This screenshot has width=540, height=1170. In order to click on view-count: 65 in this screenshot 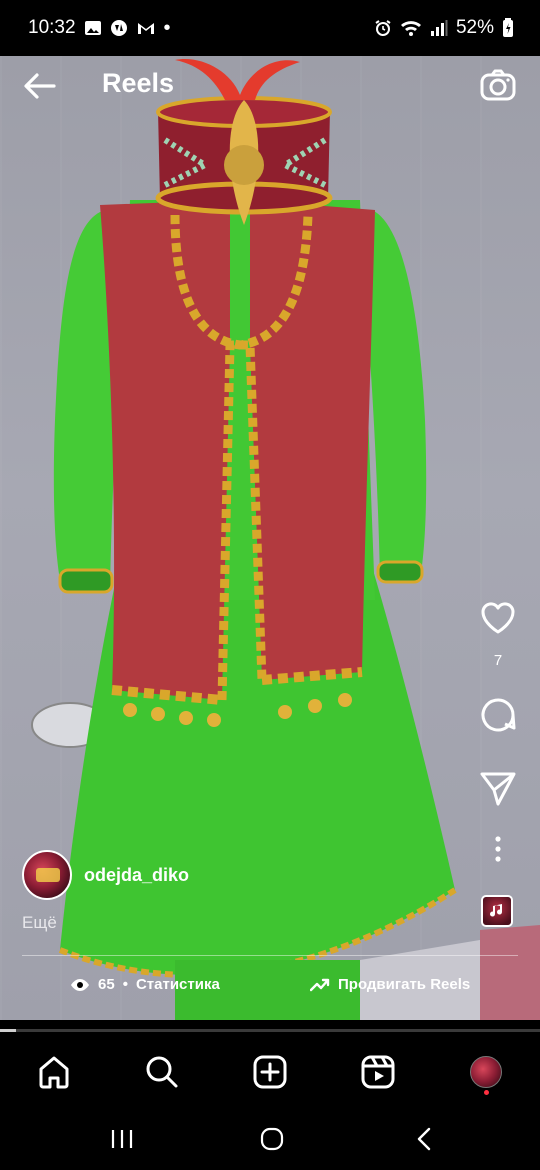, I will do `click(106, 984)`.